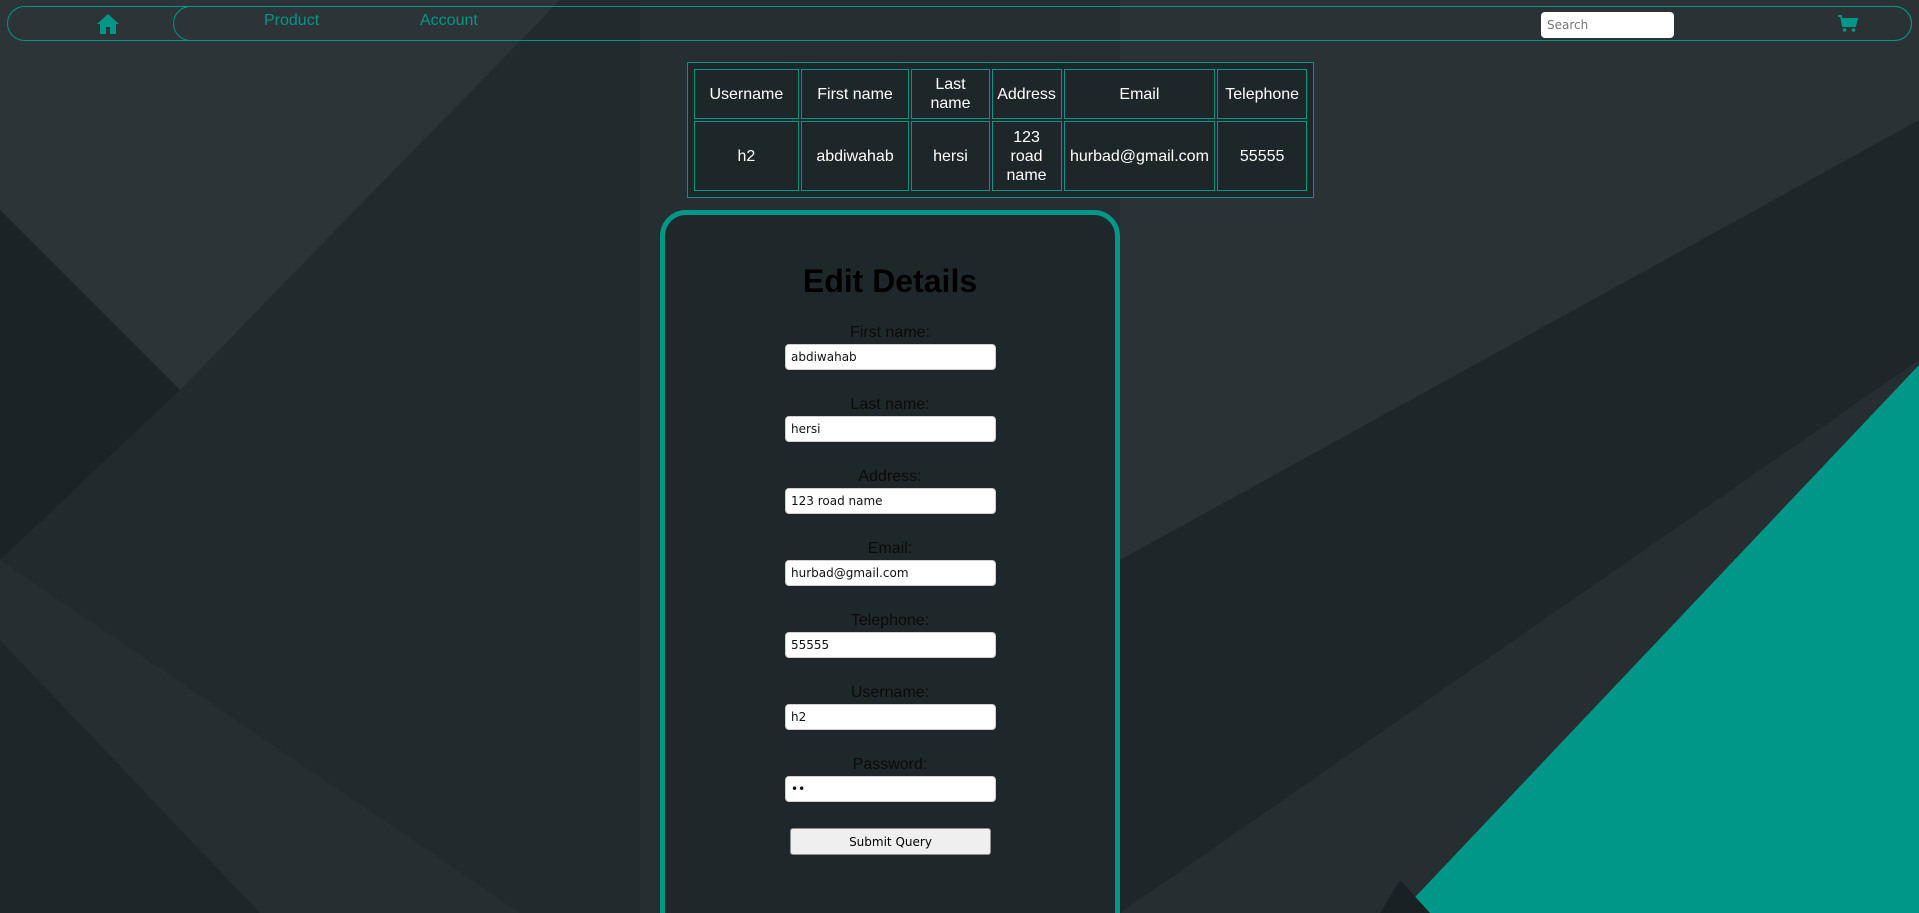 The image size is (1919, 913). Describe the element at coordinates (890, 841) in the screenshot. I see `submit-button: Submit Query` at that location.